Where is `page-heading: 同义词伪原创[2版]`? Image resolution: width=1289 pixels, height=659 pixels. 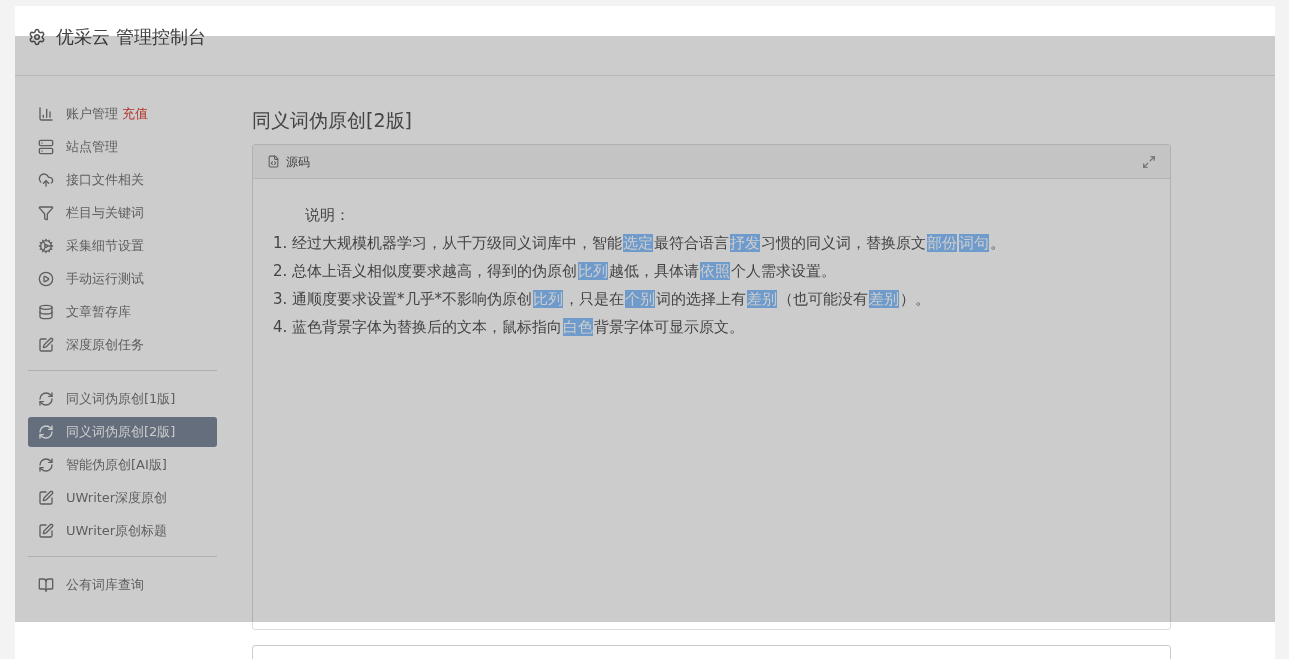
page-heading: 同义词伪原创[2版] is located at coordinates (332, 120).